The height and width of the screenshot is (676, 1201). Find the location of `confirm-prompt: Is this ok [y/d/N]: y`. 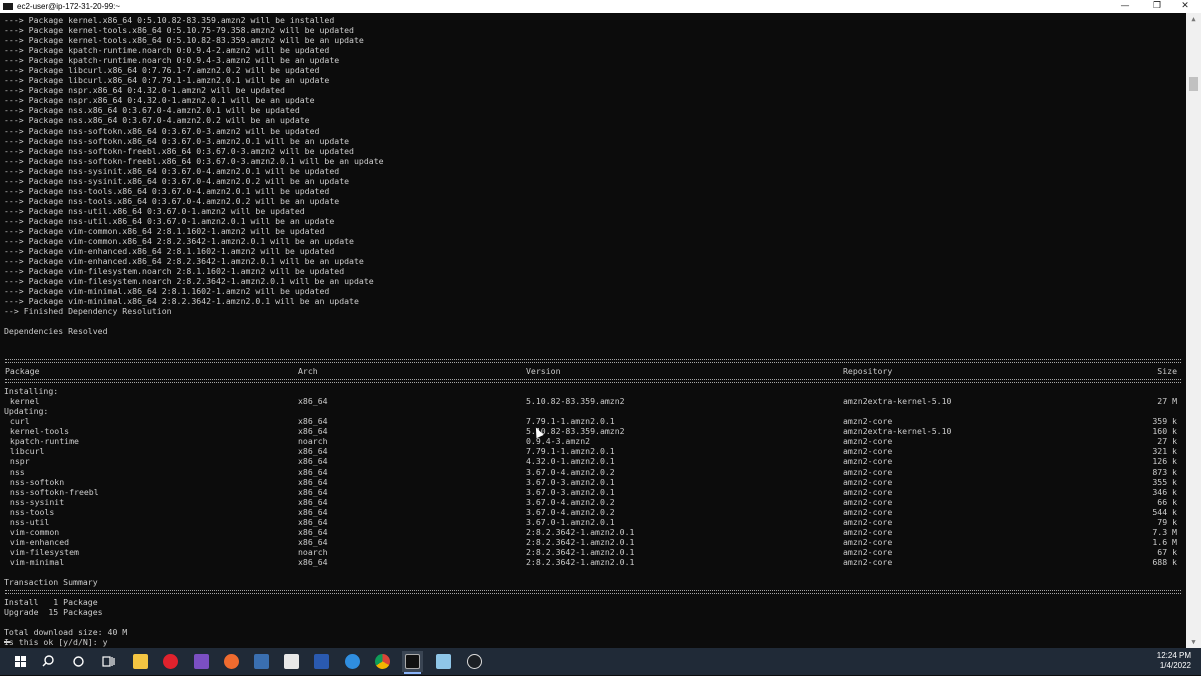

confirm-prompt: Is this ok [y/d/N]: y is located at coordinates (592, 642).